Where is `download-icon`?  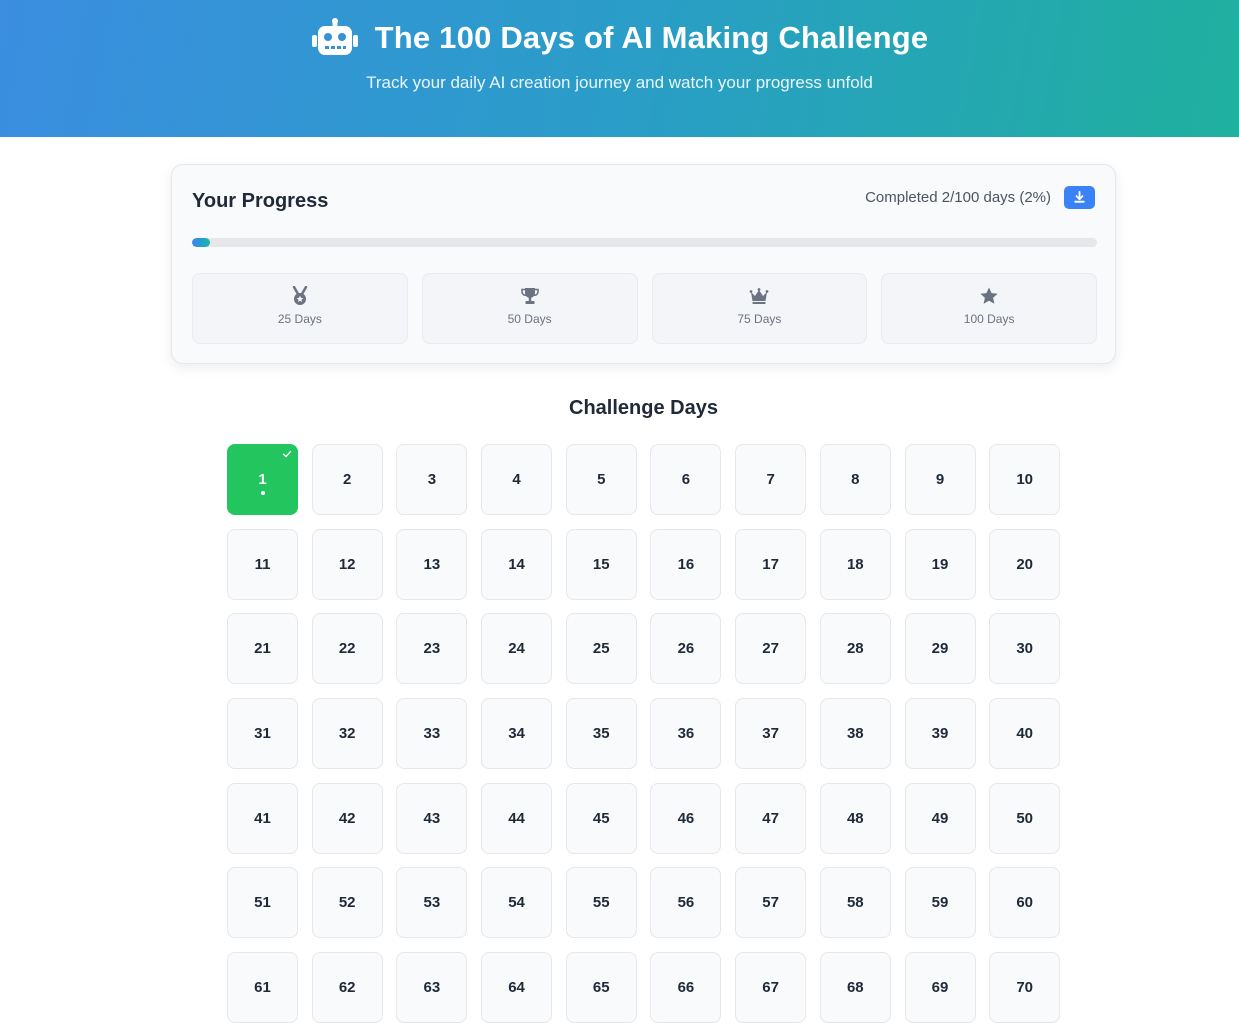 download-icon is located at coordinates (1079, 197).